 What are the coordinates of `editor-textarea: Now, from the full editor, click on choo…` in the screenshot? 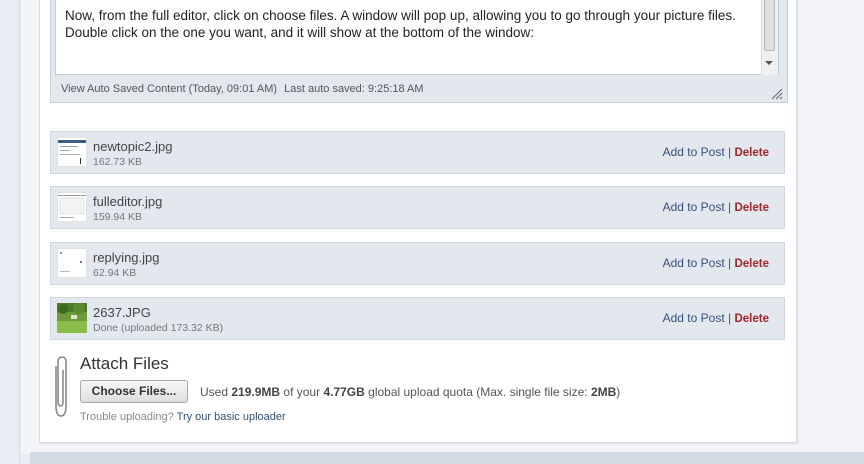 It's located at (417, 37).